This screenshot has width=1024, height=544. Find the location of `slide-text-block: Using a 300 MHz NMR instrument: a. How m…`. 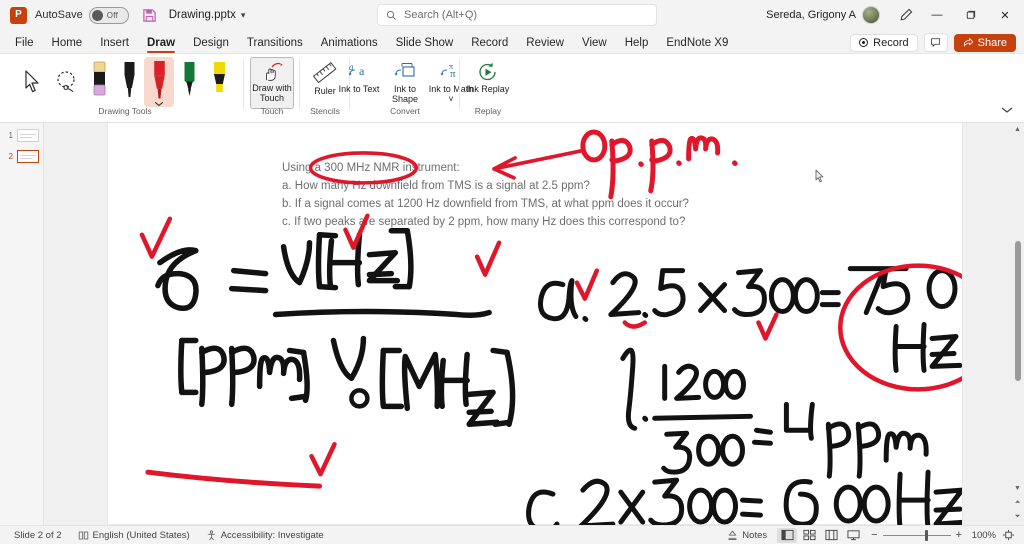

slide-text-block: Using a 300 MHz NMR instrument: a. How m… is located at coordinates (512, 195).